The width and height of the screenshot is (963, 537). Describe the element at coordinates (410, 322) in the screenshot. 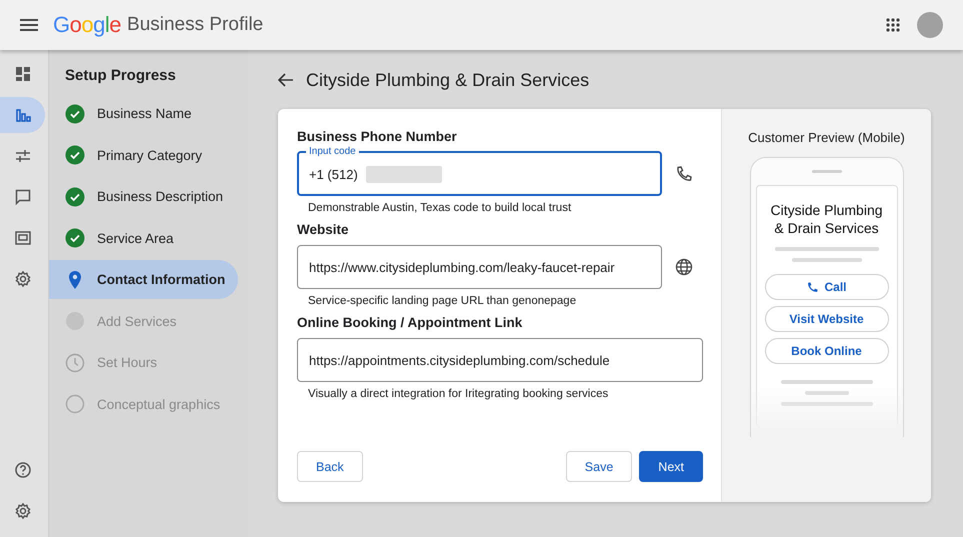

I see `field-label: Online Booking / Appointment Link` at that location.